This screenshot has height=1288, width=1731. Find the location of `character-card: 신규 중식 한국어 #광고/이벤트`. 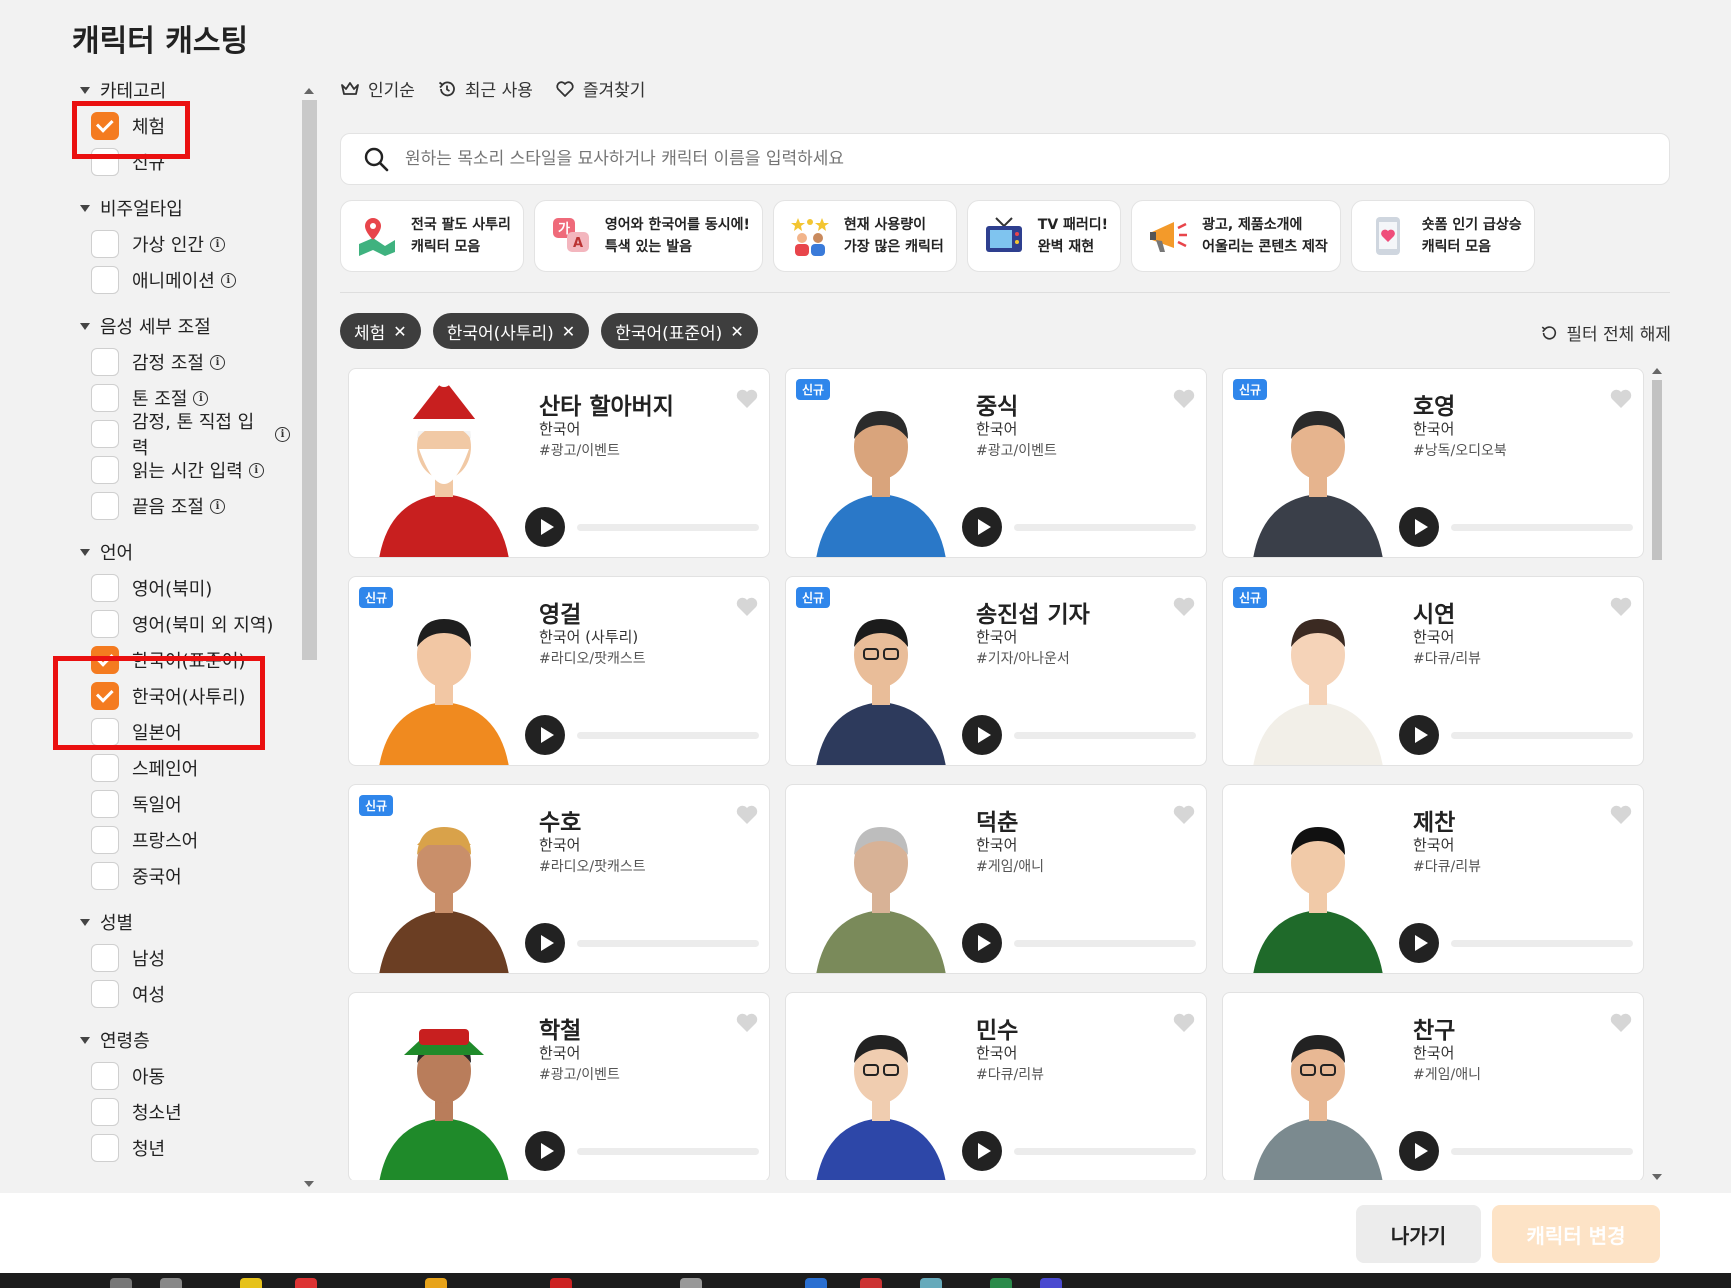

character-card: 신규 중식 한국어 #광고/이벤트 is located at coordinates (996, 463).